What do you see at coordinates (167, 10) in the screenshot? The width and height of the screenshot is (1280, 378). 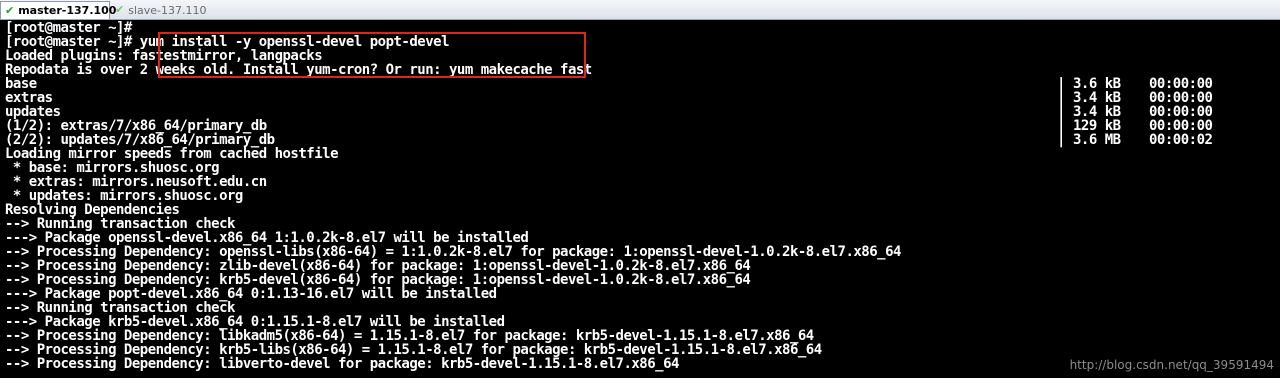 I see `tab-label: slave-137.110` at bounding box center [167, 10].